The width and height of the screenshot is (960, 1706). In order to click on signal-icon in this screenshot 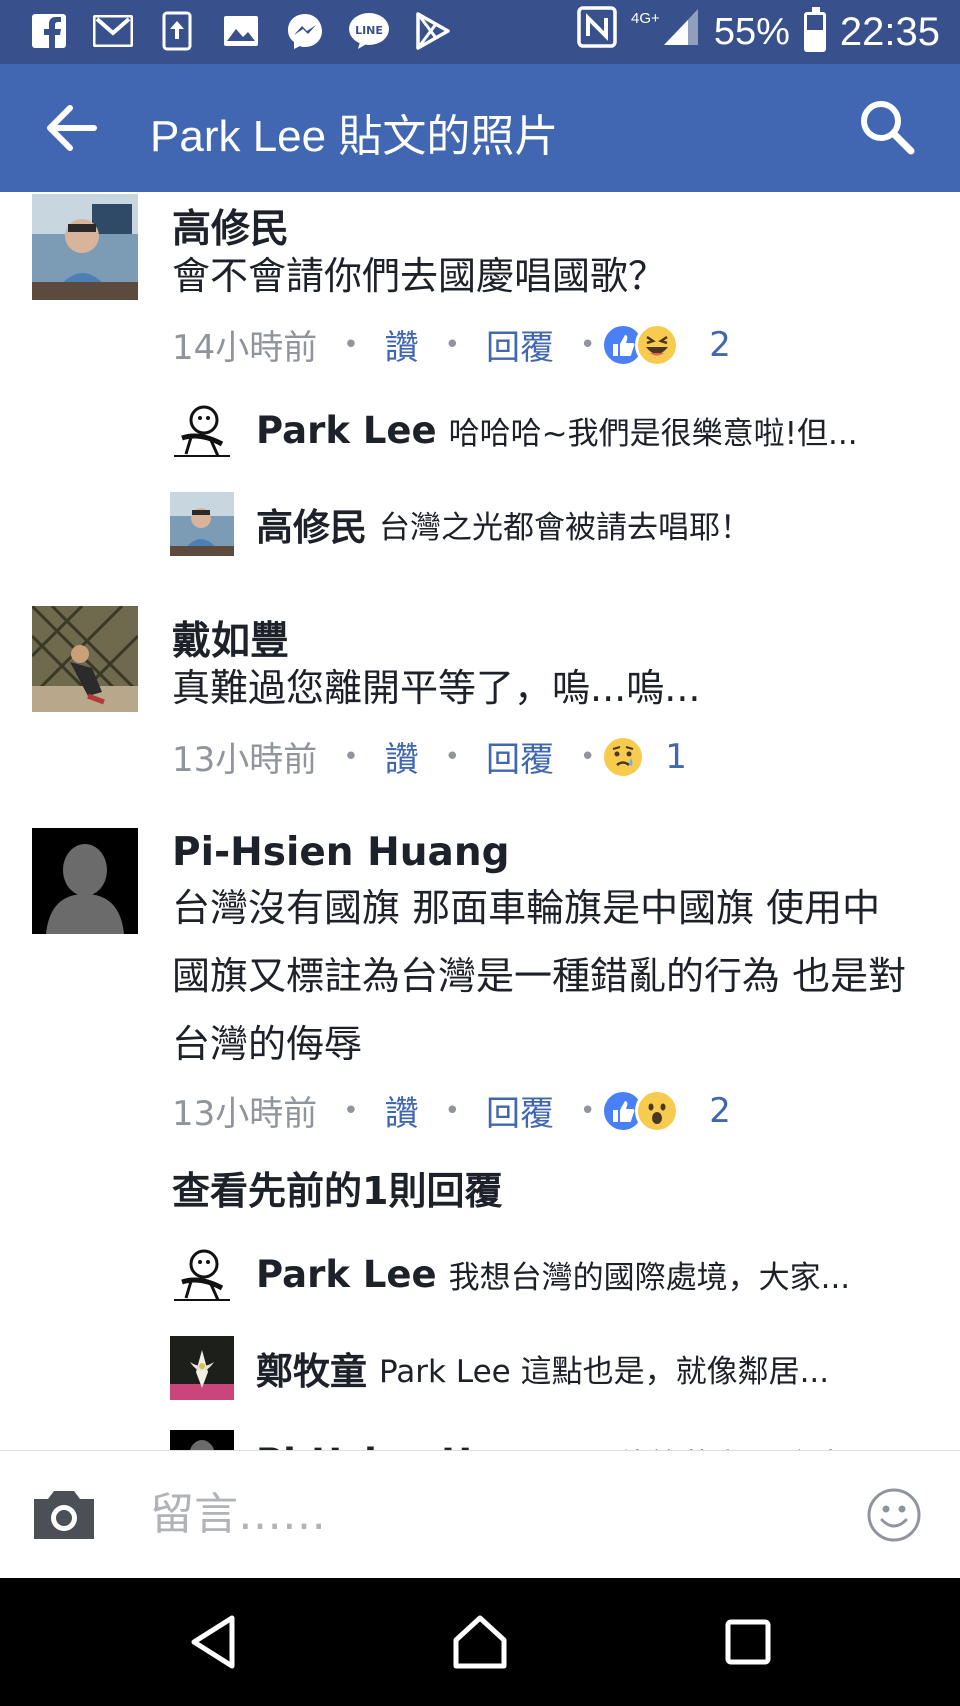, I will do `click(681, 32)`.